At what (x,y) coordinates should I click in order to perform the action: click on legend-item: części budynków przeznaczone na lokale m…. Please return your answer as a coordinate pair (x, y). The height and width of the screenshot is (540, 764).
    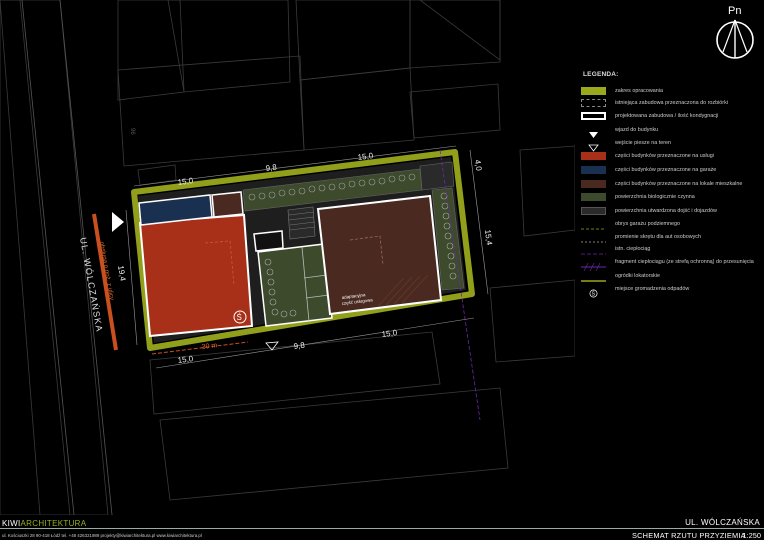
    Looking at the image, I should click on (661, 183).